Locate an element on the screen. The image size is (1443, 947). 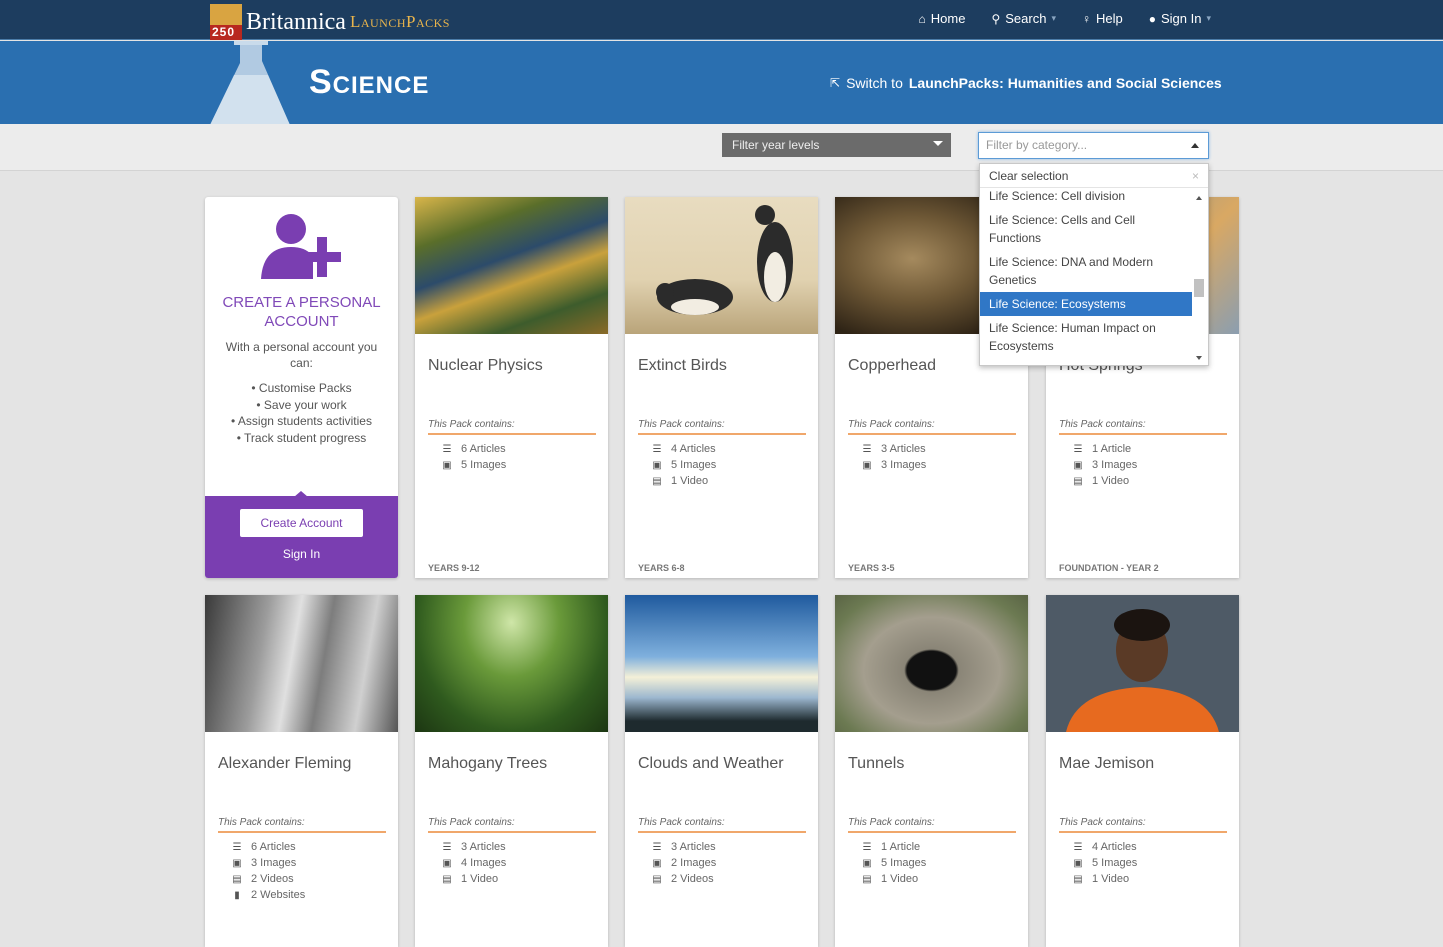
year-level-filter: Filter year levels is located at coordinates (836, 145).